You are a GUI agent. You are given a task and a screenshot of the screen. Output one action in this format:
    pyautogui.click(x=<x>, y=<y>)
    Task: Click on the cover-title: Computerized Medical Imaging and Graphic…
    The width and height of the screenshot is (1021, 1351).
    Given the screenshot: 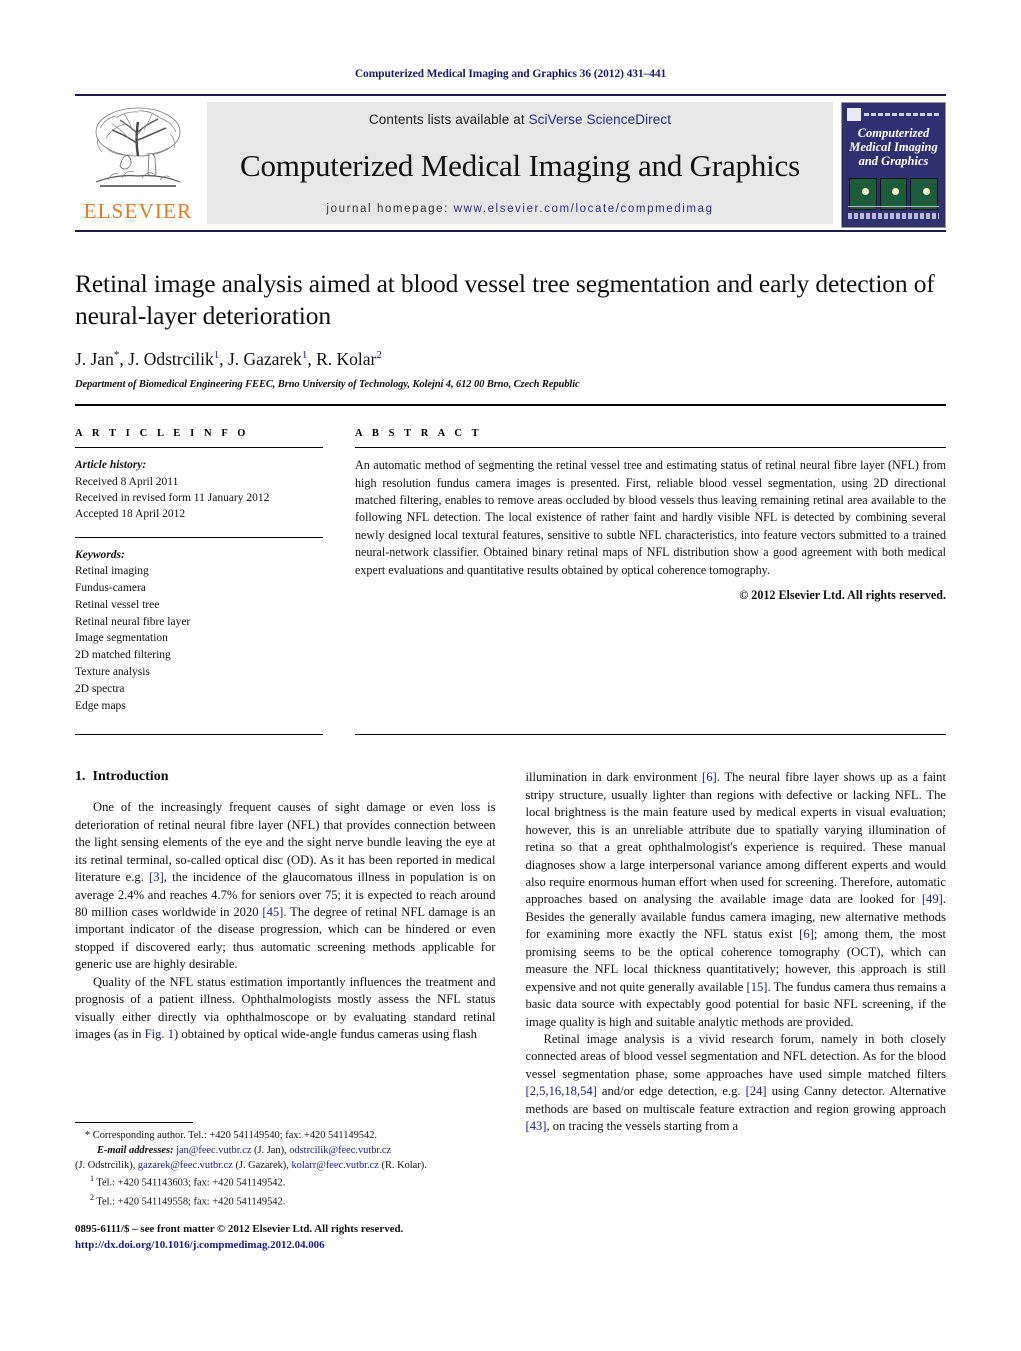 What is the action you would take?
    pyautogui.click(x=893, y=147)
    